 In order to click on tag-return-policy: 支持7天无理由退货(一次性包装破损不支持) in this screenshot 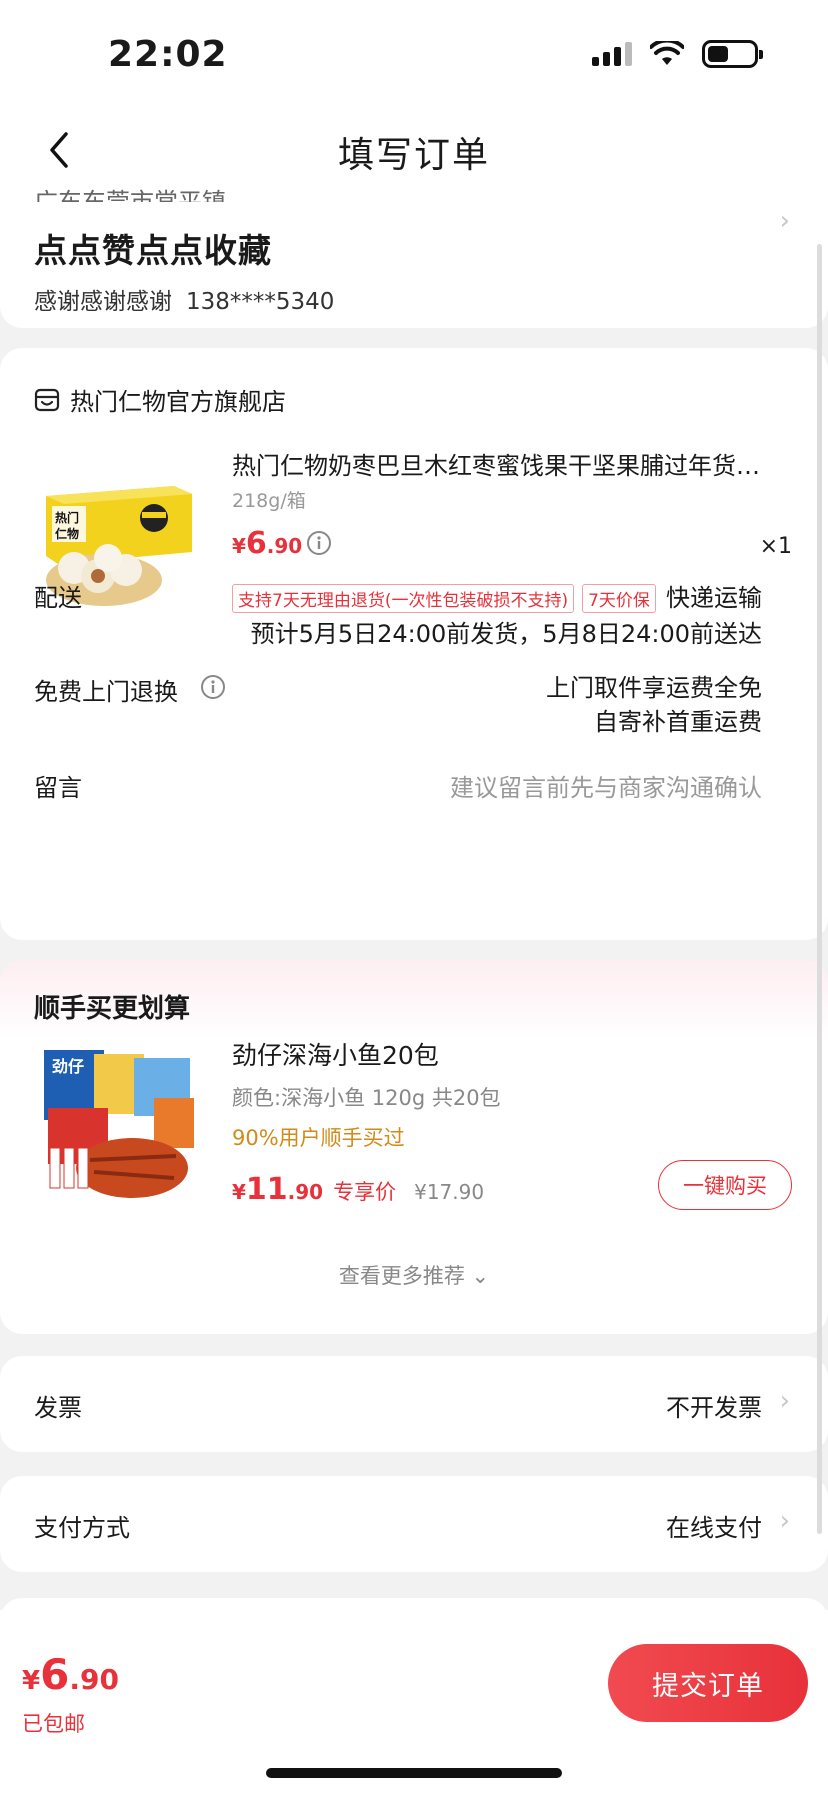, I will do `click(403, 598)`.